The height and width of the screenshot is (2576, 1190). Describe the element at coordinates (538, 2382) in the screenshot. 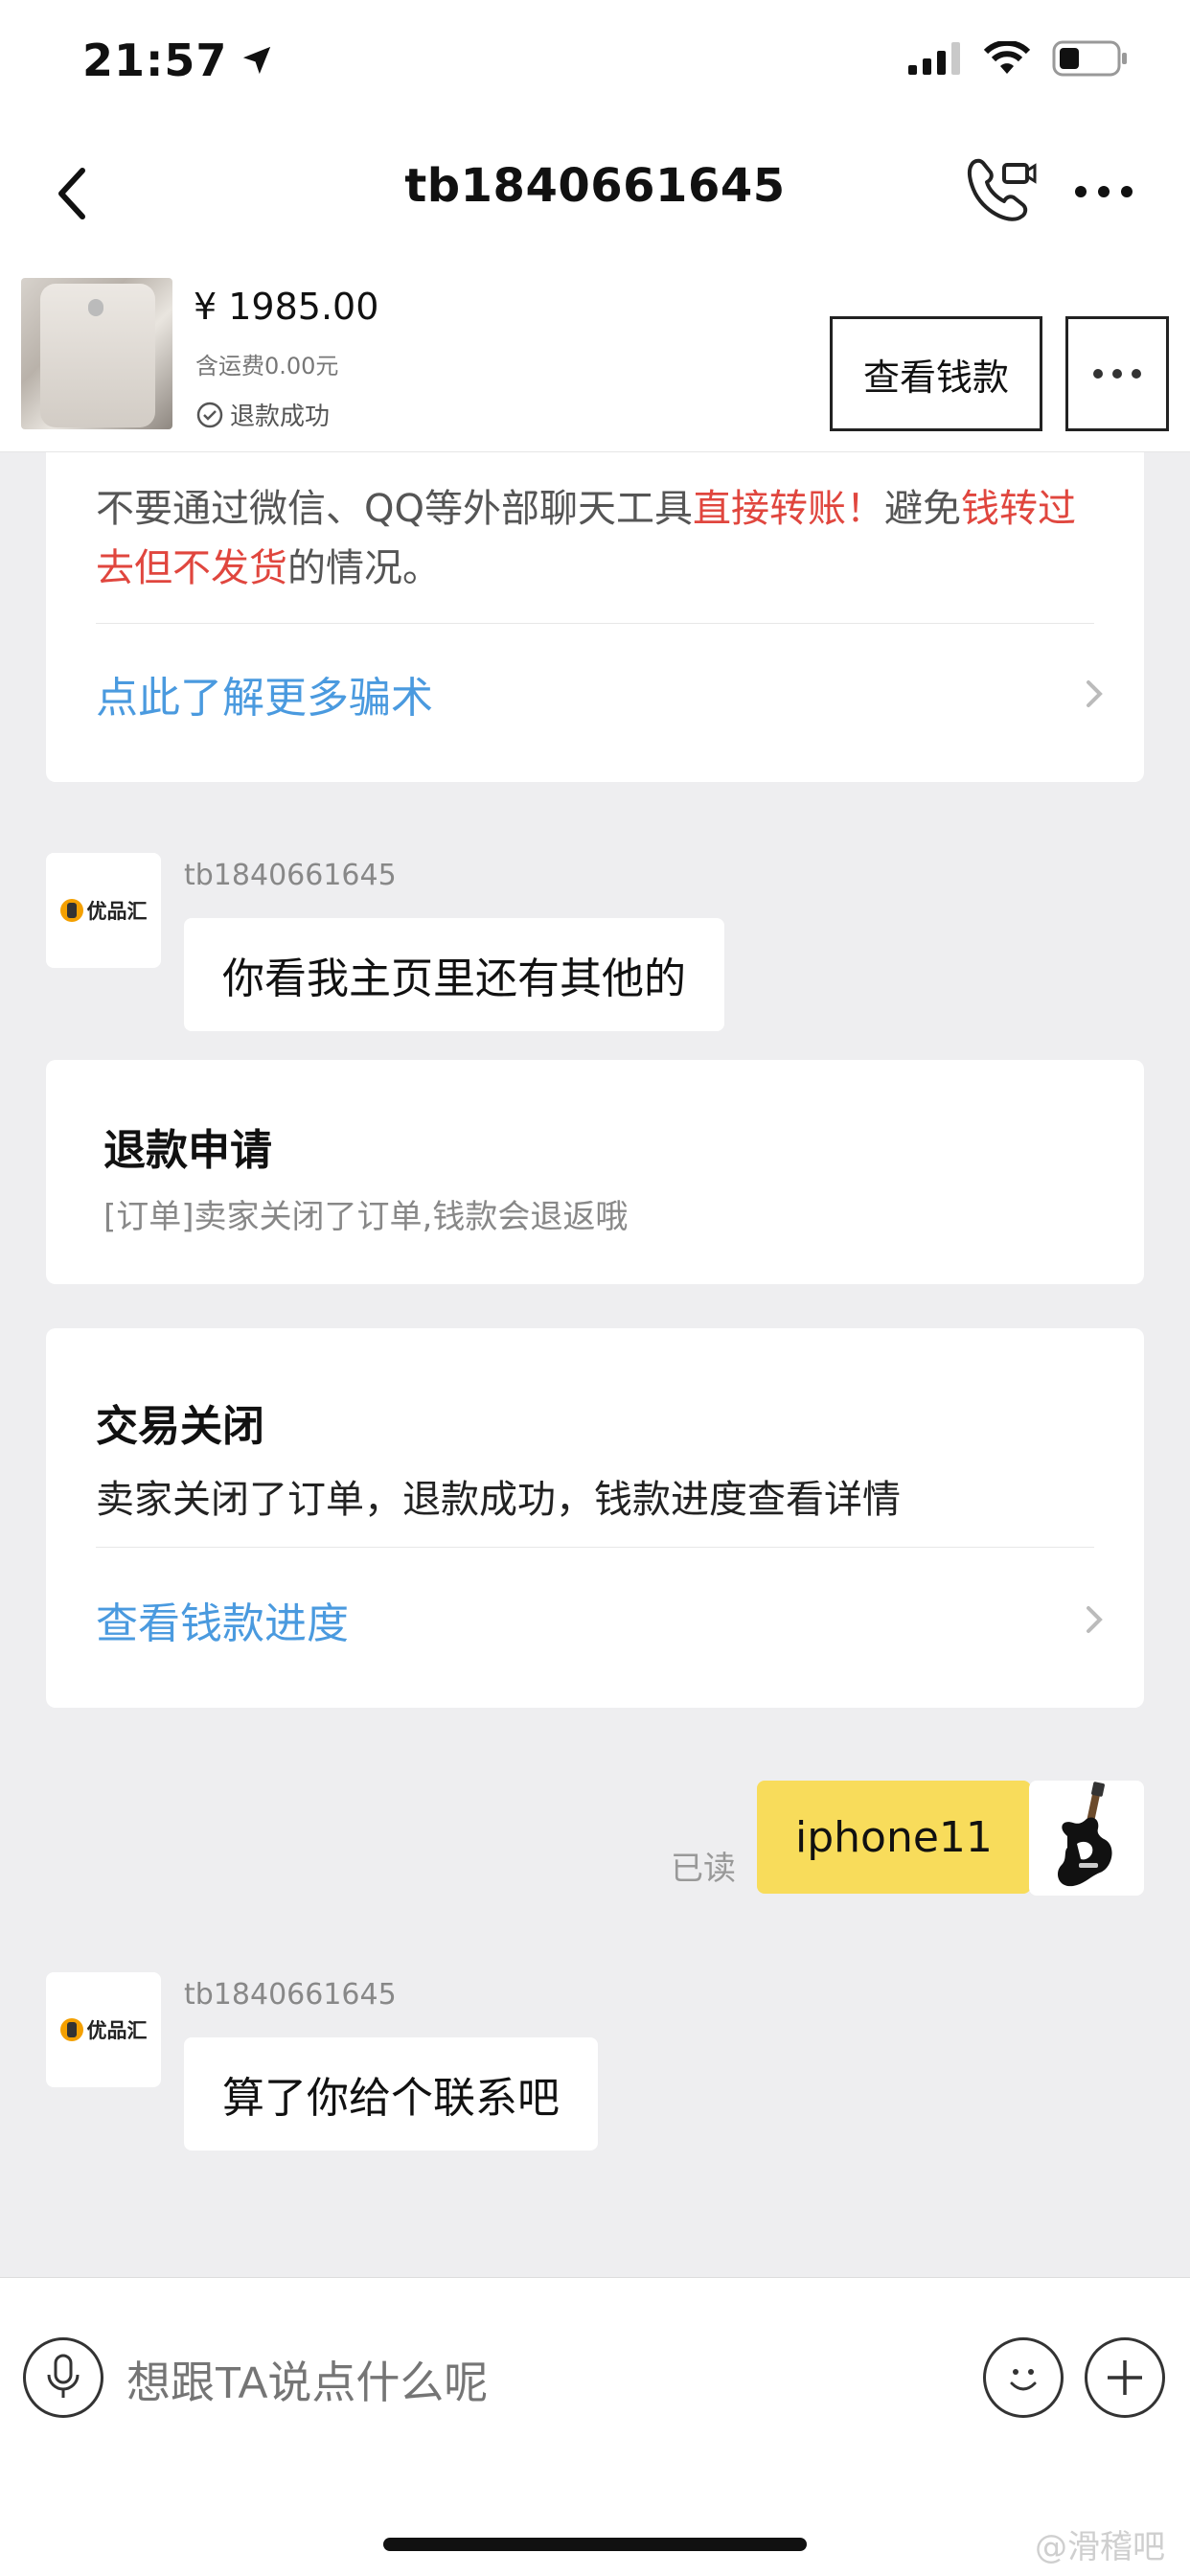

I see `message-input` at that location.